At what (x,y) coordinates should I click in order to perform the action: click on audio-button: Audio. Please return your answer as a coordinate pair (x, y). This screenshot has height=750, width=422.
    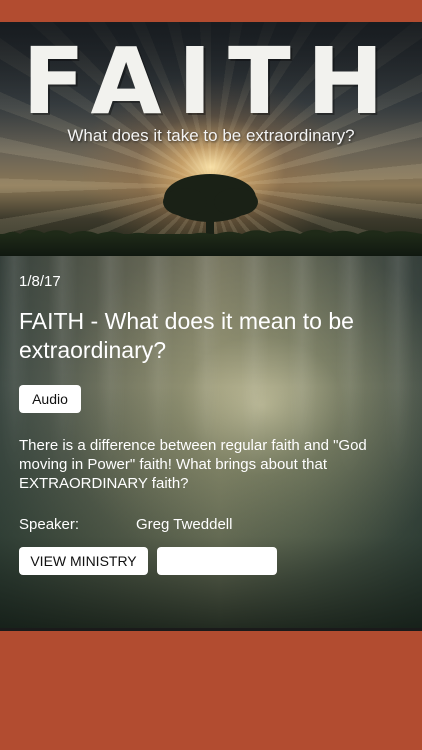
    Looking at the image, I should click on (50, 399).